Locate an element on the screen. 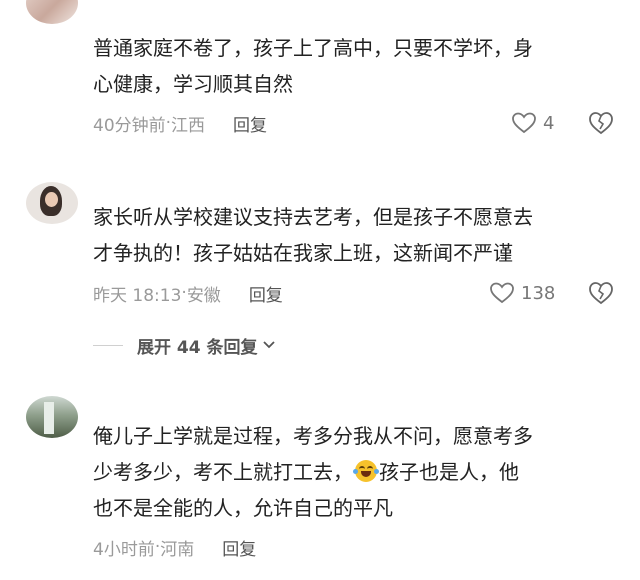 Image resolution: width=640 pixels, height=580 pixels. like-count: 4 is located at coordinates (549, 123).